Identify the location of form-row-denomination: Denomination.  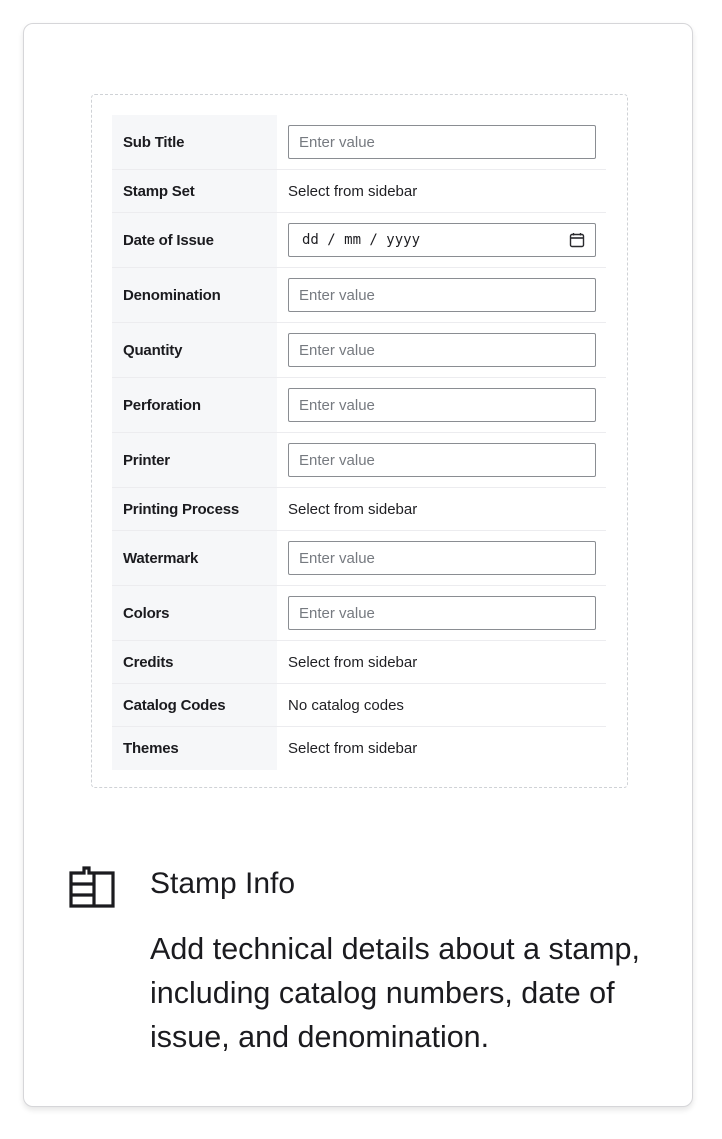
(359, 295).